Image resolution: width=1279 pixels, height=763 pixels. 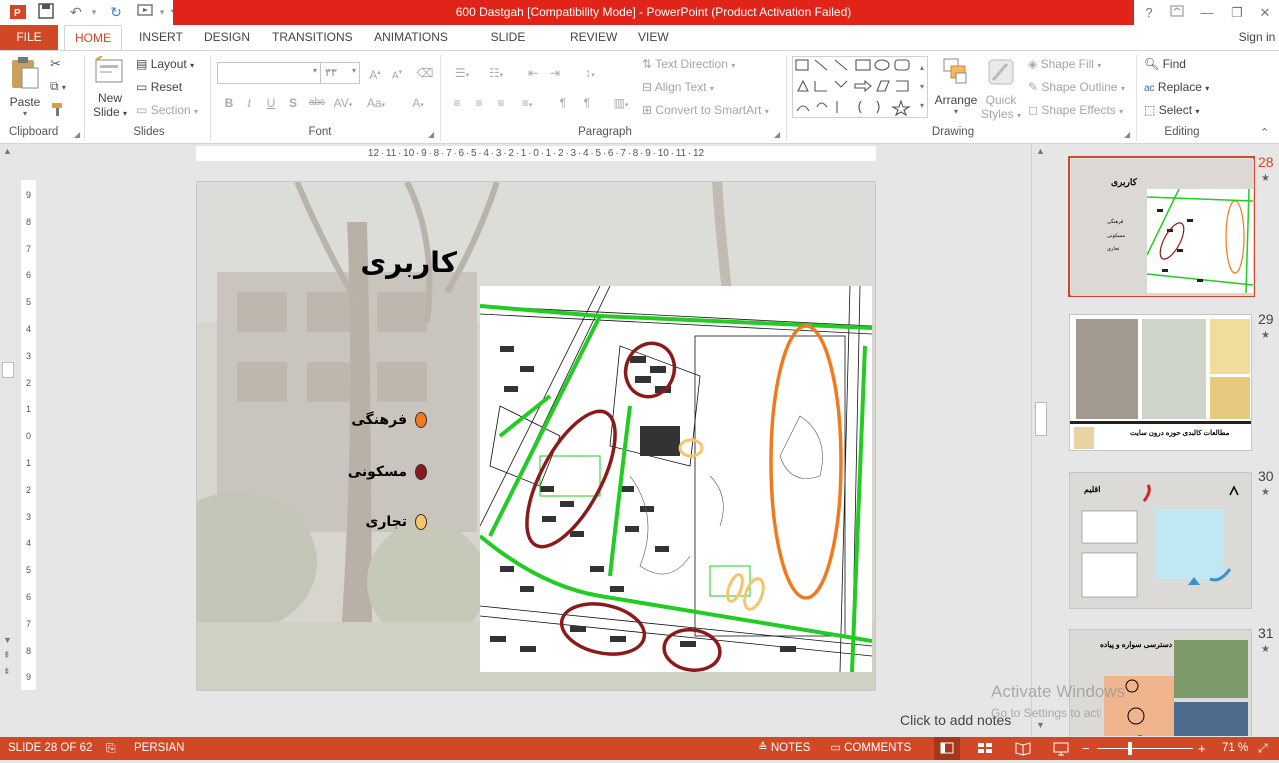 What do you see at coordinates (1086, 748) in the screenshot?
I see `zoom-out-icon: −` at bounding box center [1086, 748].